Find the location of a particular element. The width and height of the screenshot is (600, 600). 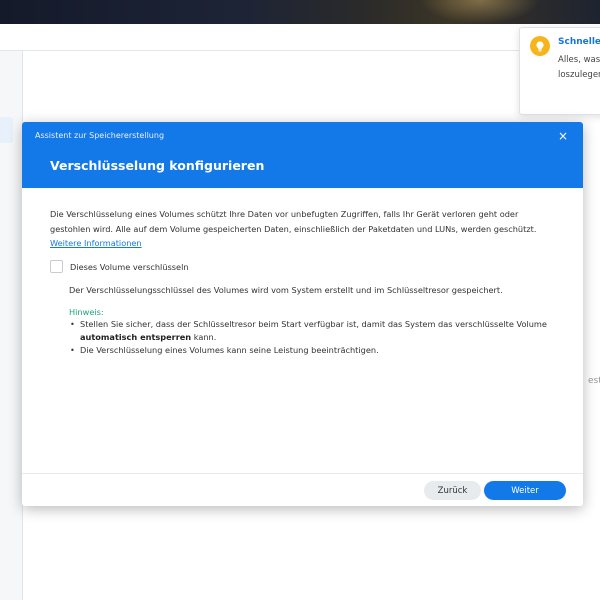

more-info-link: Weitere Informationen is located at coordinates (96, 243).